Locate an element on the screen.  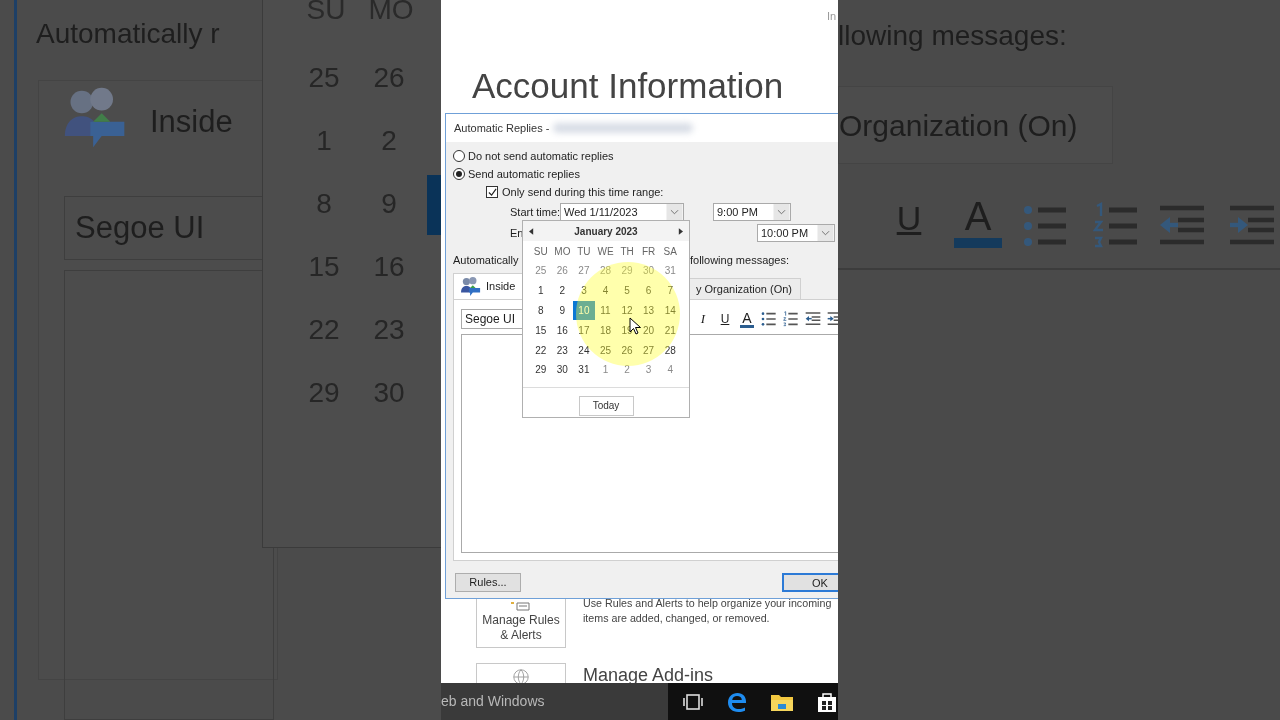
calendar-day: 20 is located at coordinates (648, 330).